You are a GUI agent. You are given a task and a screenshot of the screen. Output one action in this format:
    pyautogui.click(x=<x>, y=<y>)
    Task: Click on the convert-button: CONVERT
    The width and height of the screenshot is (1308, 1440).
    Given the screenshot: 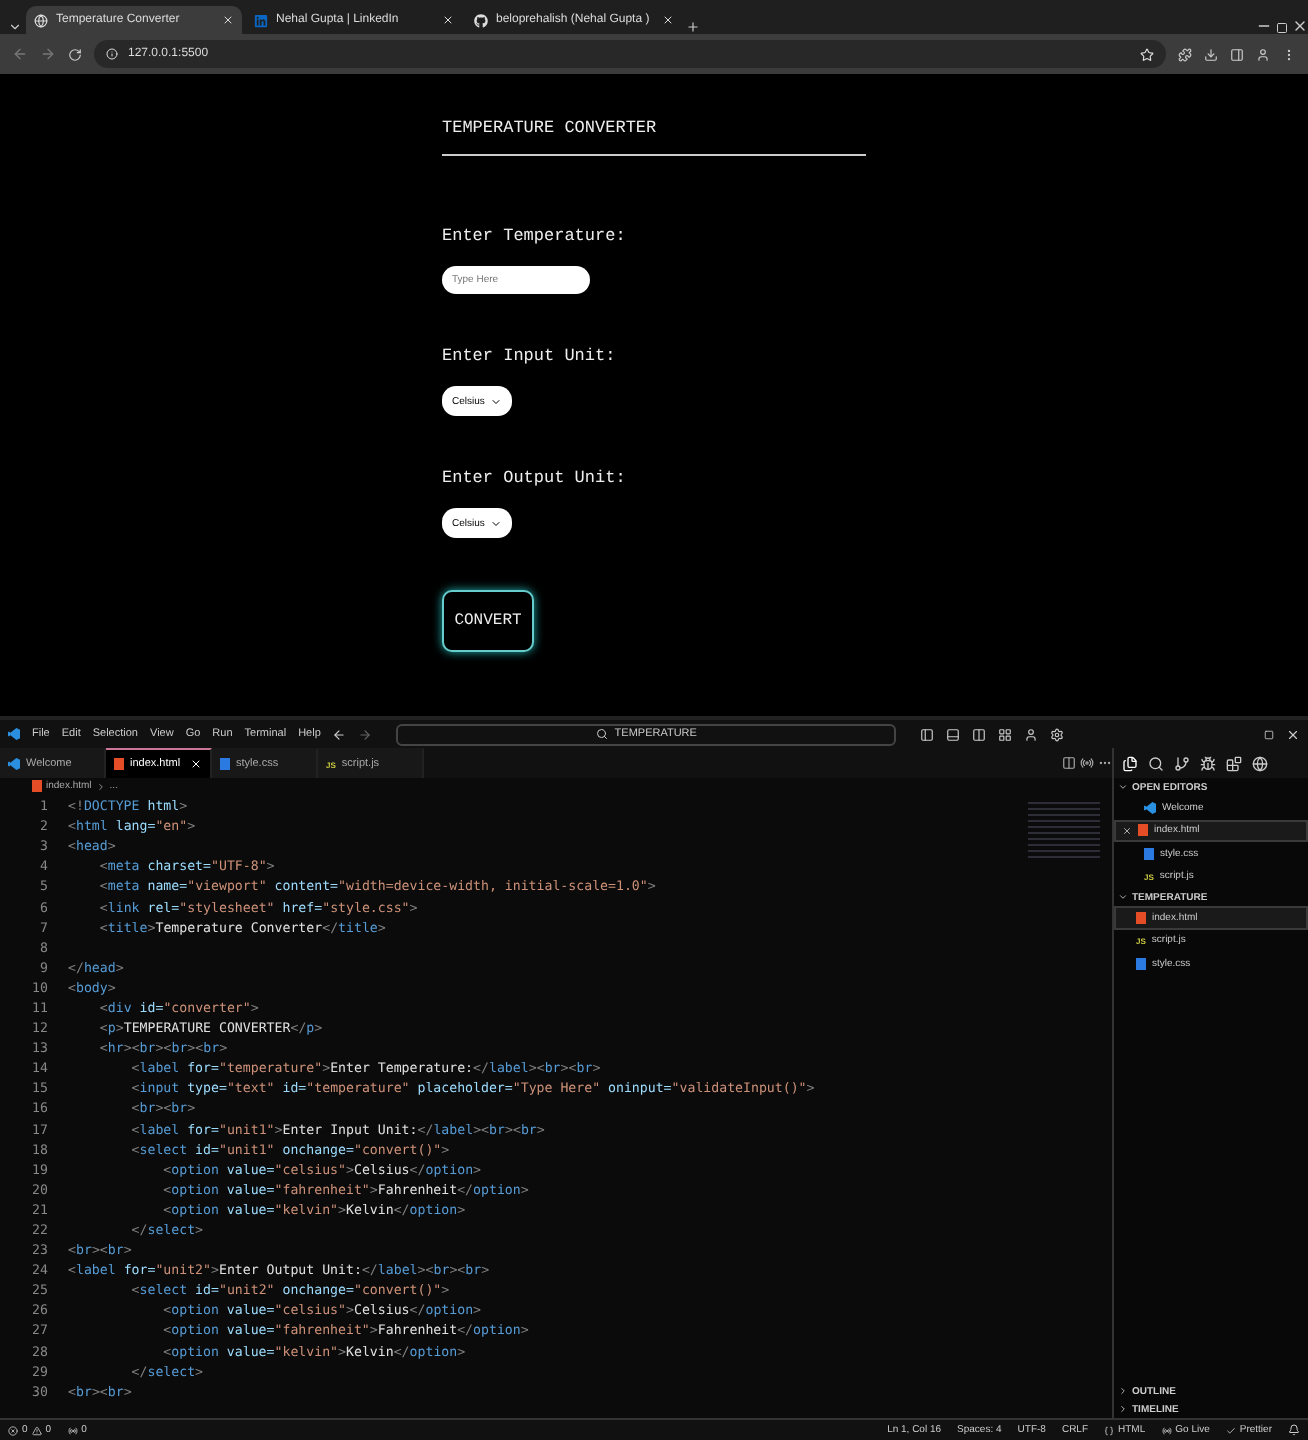 What is the action you would take?
    pyautogui.click(x=488, y=621)
    